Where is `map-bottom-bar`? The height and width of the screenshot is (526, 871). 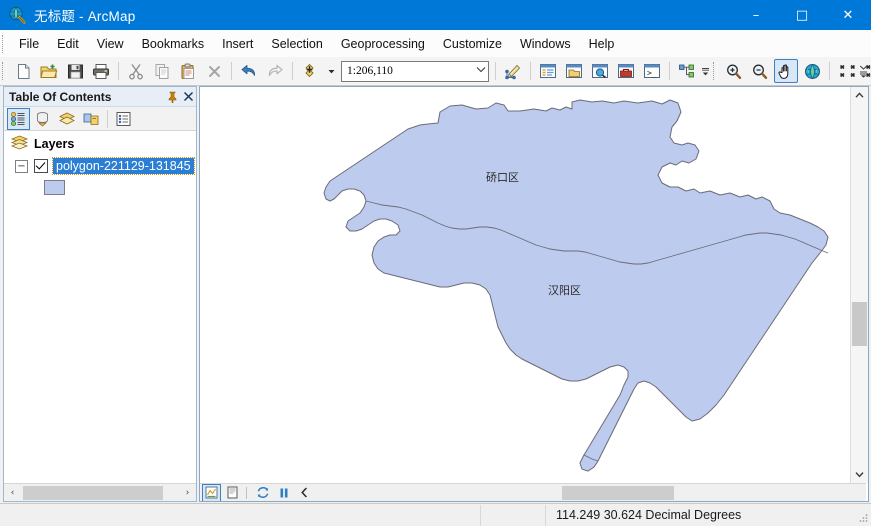
map-bottom-bar is located at coordinates (533, 492).